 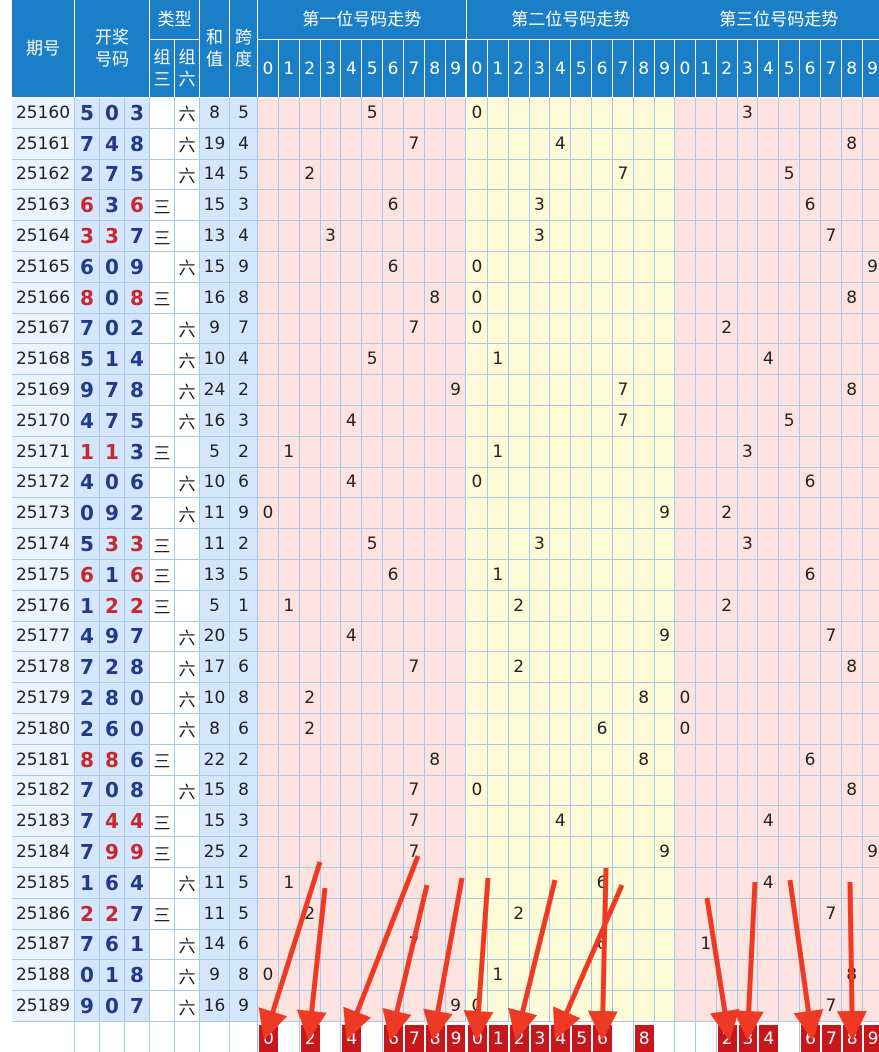 I want to click on draw-number: 1, so click(x=112, y=575).